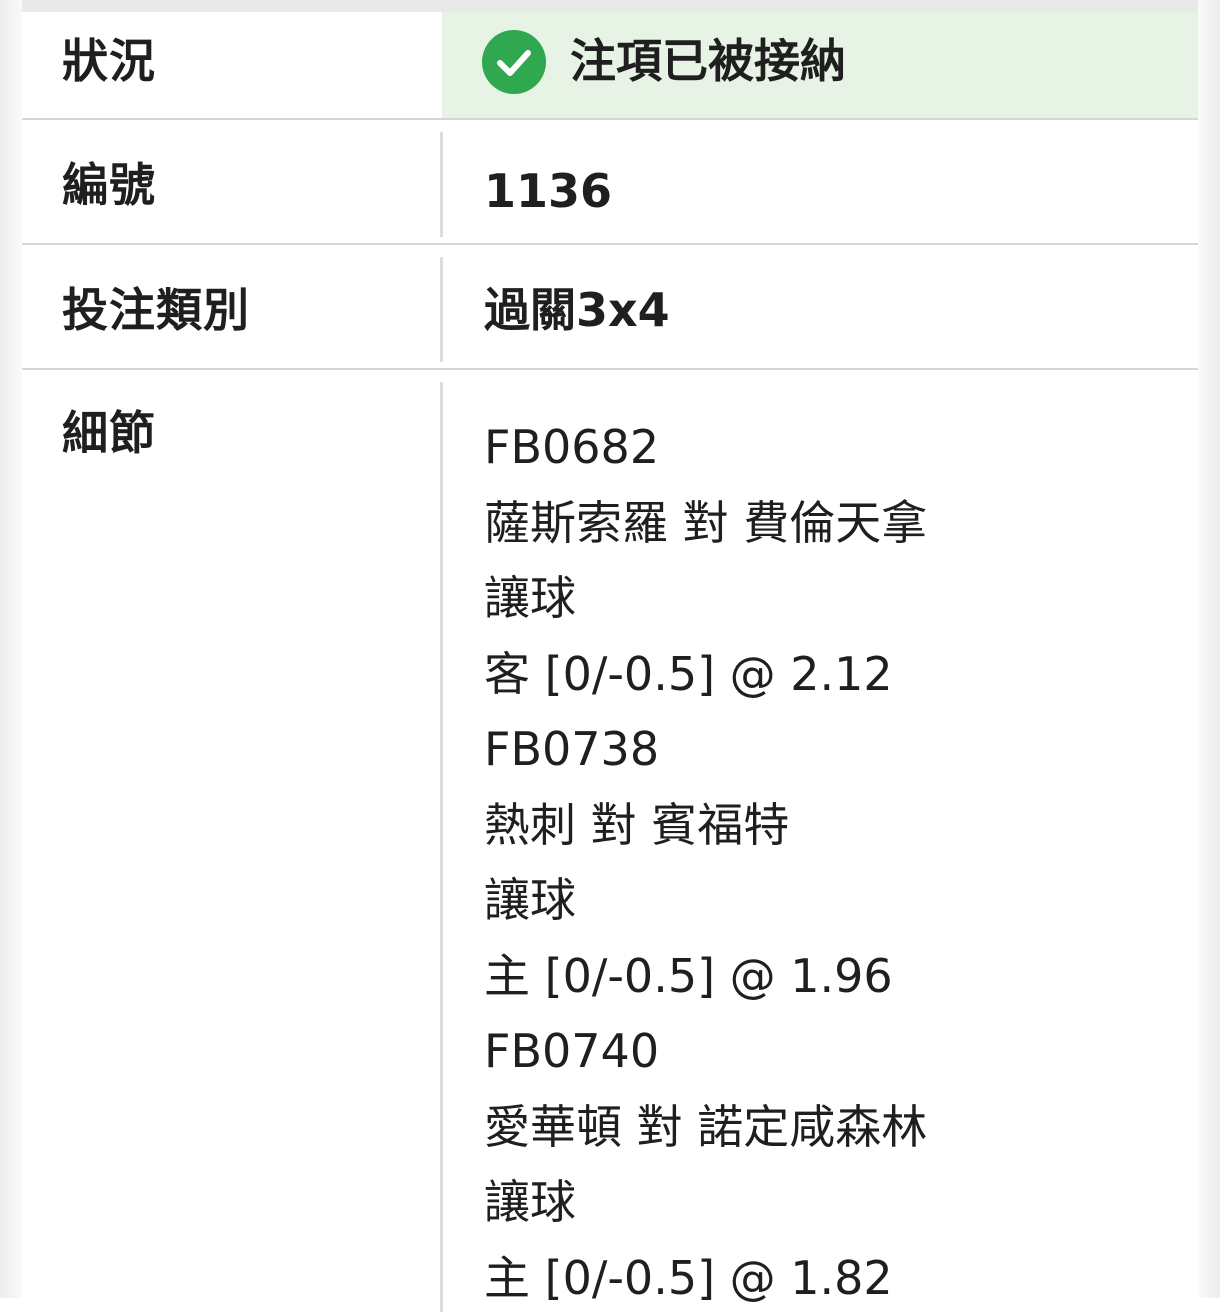  Describe the element at coordinates (705, 524) in the screenshot. I see `detail-line: 薩斯索羅 對 費倫天拿` at that location.